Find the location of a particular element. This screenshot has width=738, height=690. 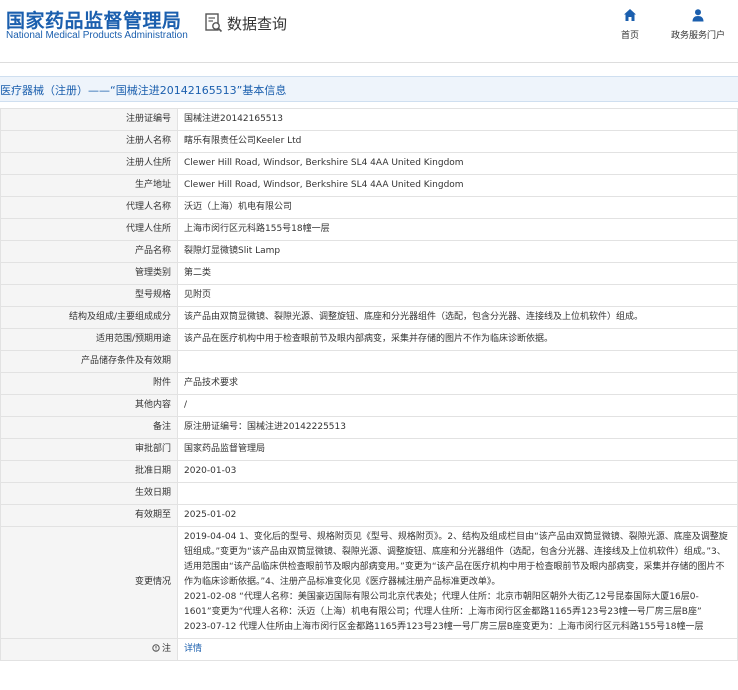

row-label: 审批部门 is located at coordinates (89, 449).